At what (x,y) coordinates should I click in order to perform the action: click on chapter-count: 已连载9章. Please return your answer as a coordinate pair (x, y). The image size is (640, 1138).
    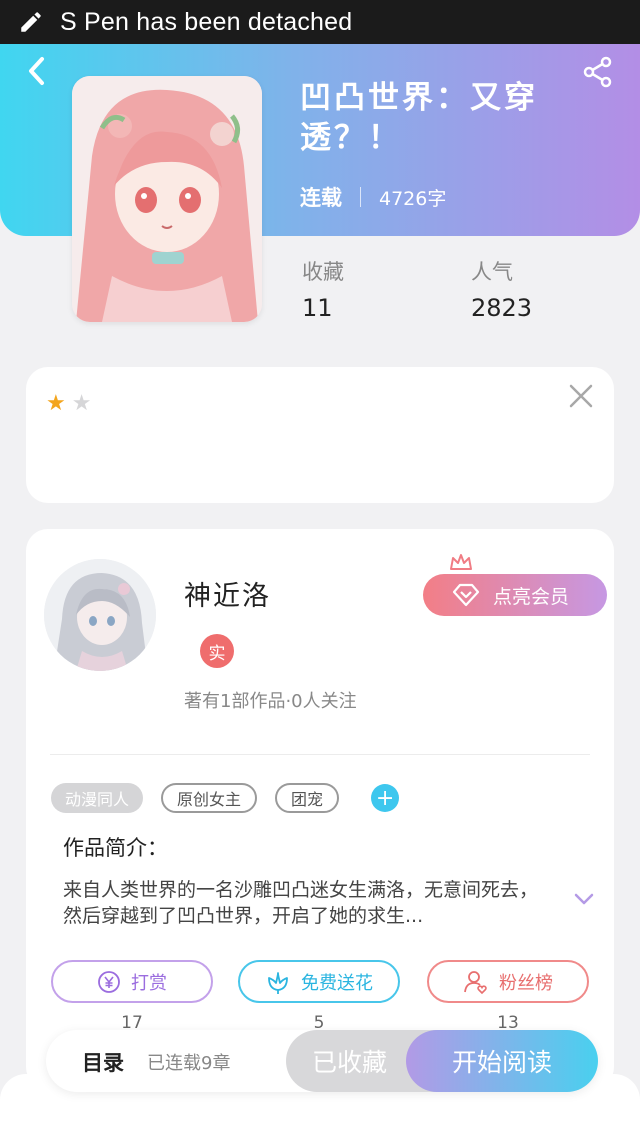
    Looking at the image, I should click on (188, 1062).